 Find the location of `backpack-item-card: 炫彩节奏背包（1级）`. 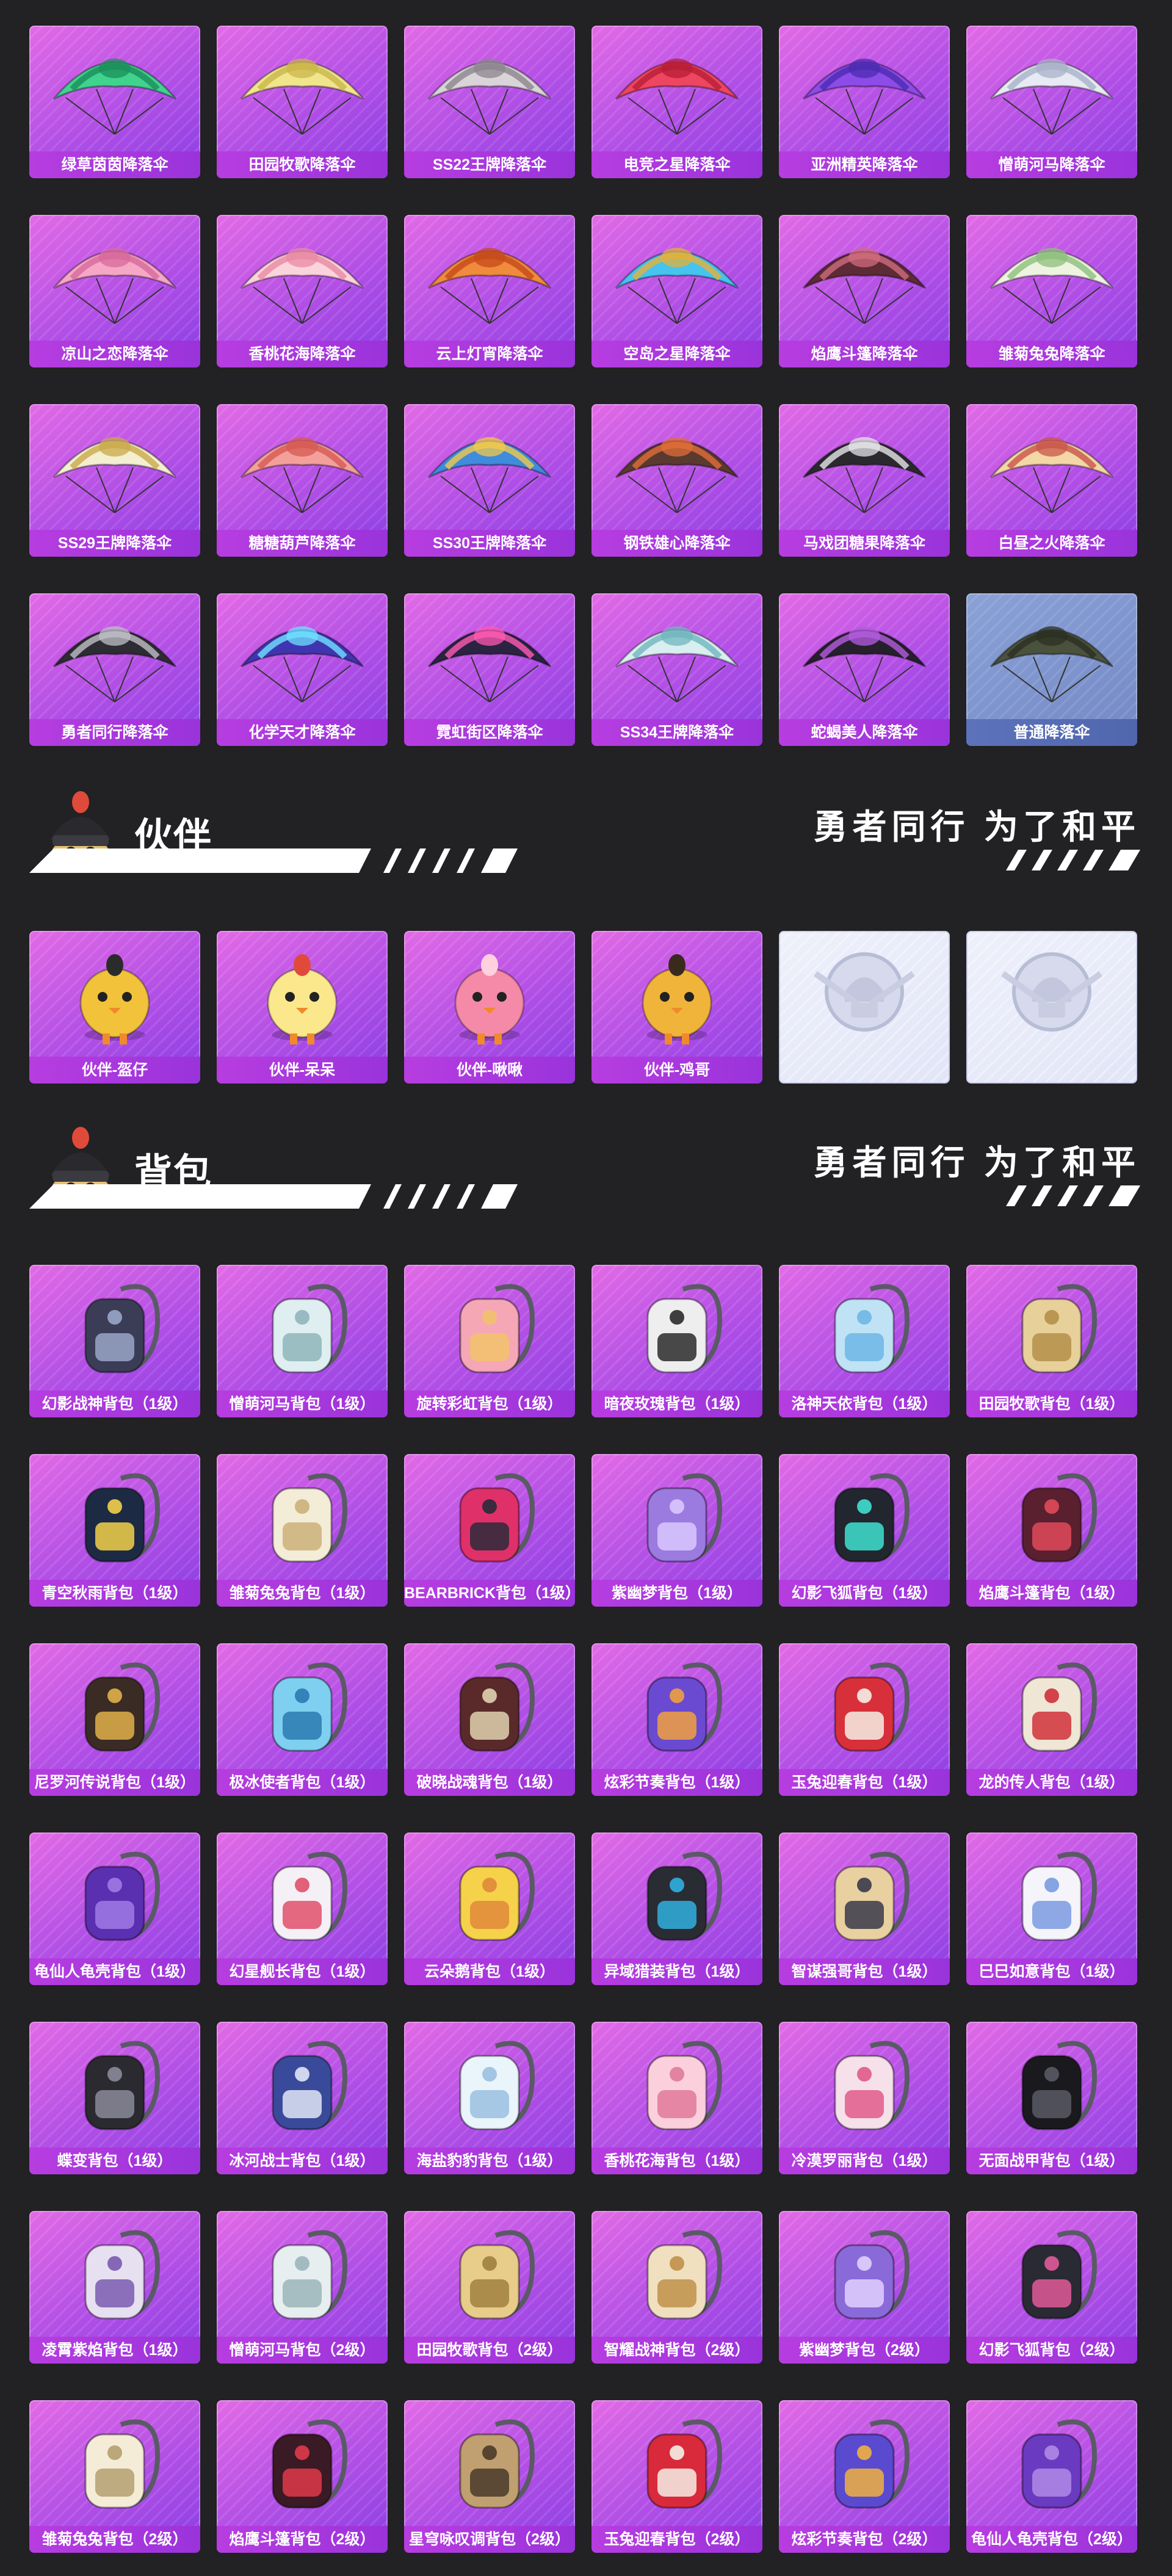

backpack-item-card: 炫彩节奏背包（1级） is located at coordinates (676, 1719).